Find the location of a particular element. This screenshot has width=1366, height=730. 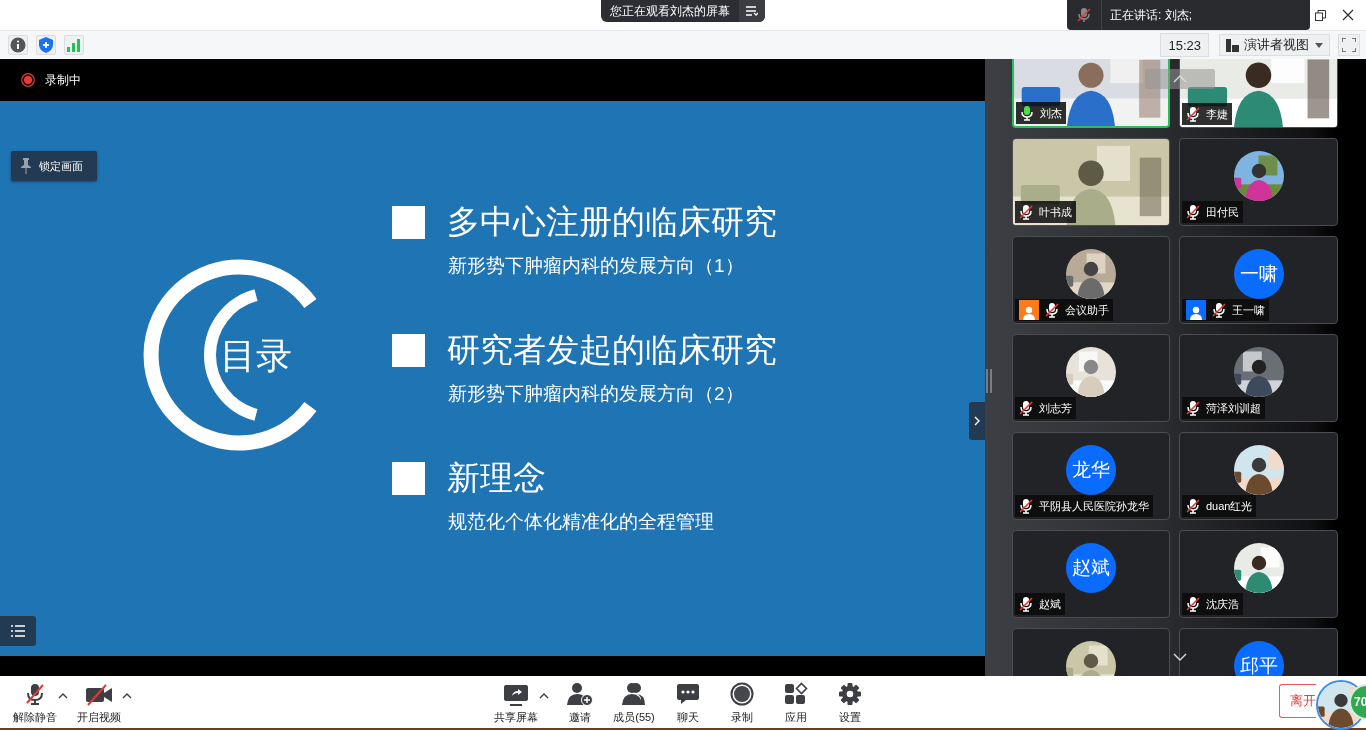

chat-button: 聊天 is located at coordinates (688, 702).